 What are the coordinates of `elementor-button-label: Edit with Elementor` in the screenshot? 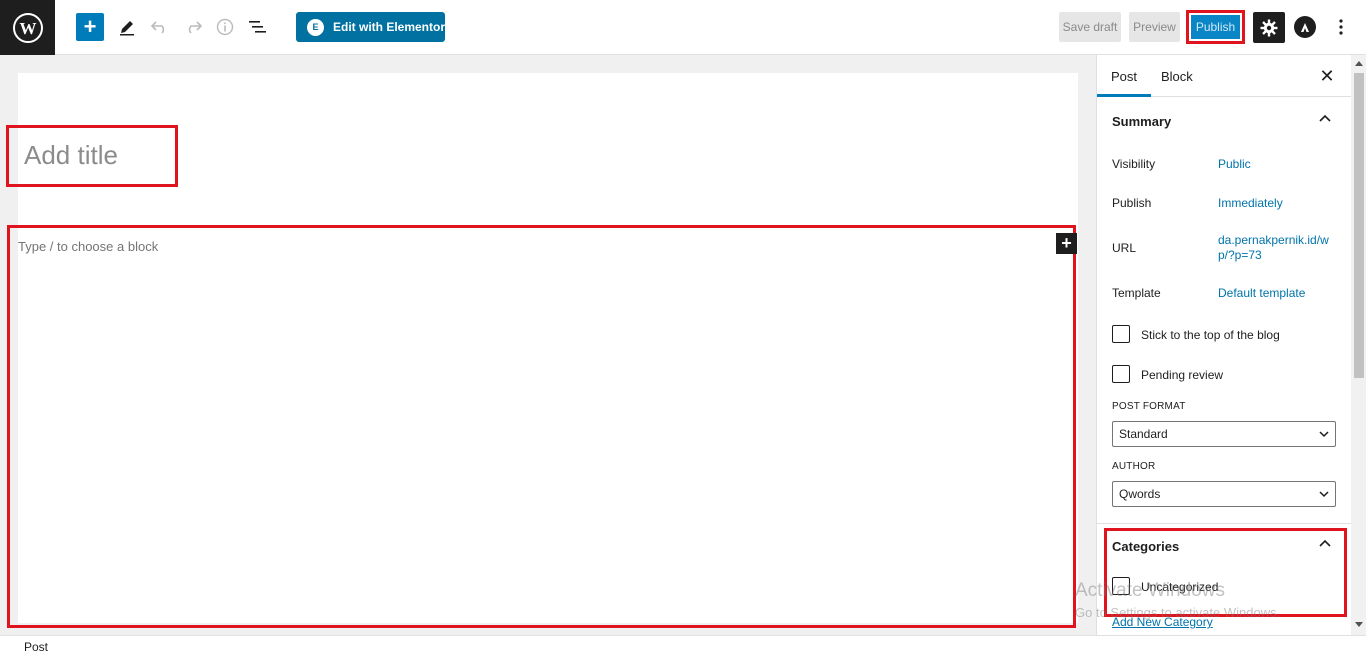 It's located at (389, 27).